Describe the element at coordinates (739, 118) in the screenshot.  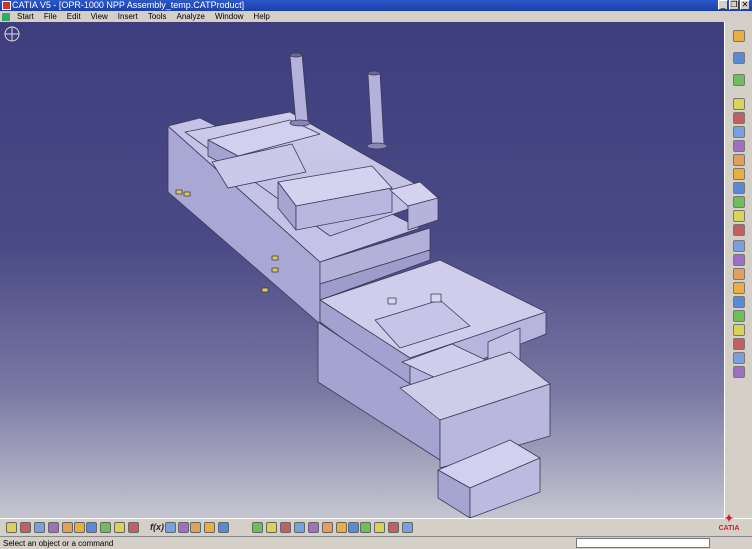
I see `component-icon` at that location.